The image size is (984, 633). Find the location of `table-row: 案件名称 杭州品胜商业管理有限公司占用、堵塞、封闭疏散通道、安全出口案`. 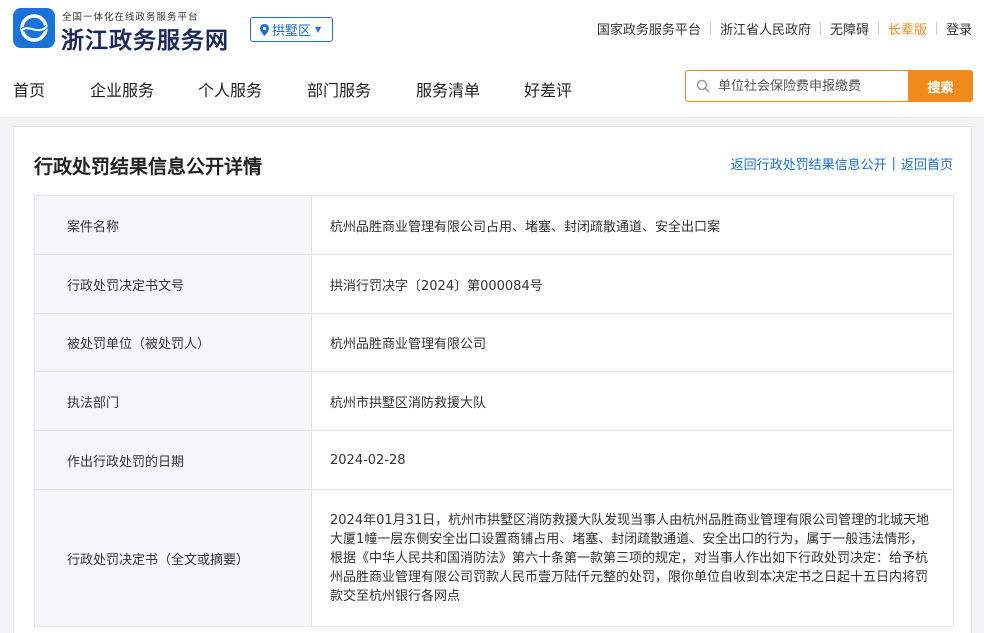

table-row: 案件名称 杭州品胜商业管理有限公司占用、堵塞、封闭疏散通道、安全出口案 is located at coordinates (494, 225).